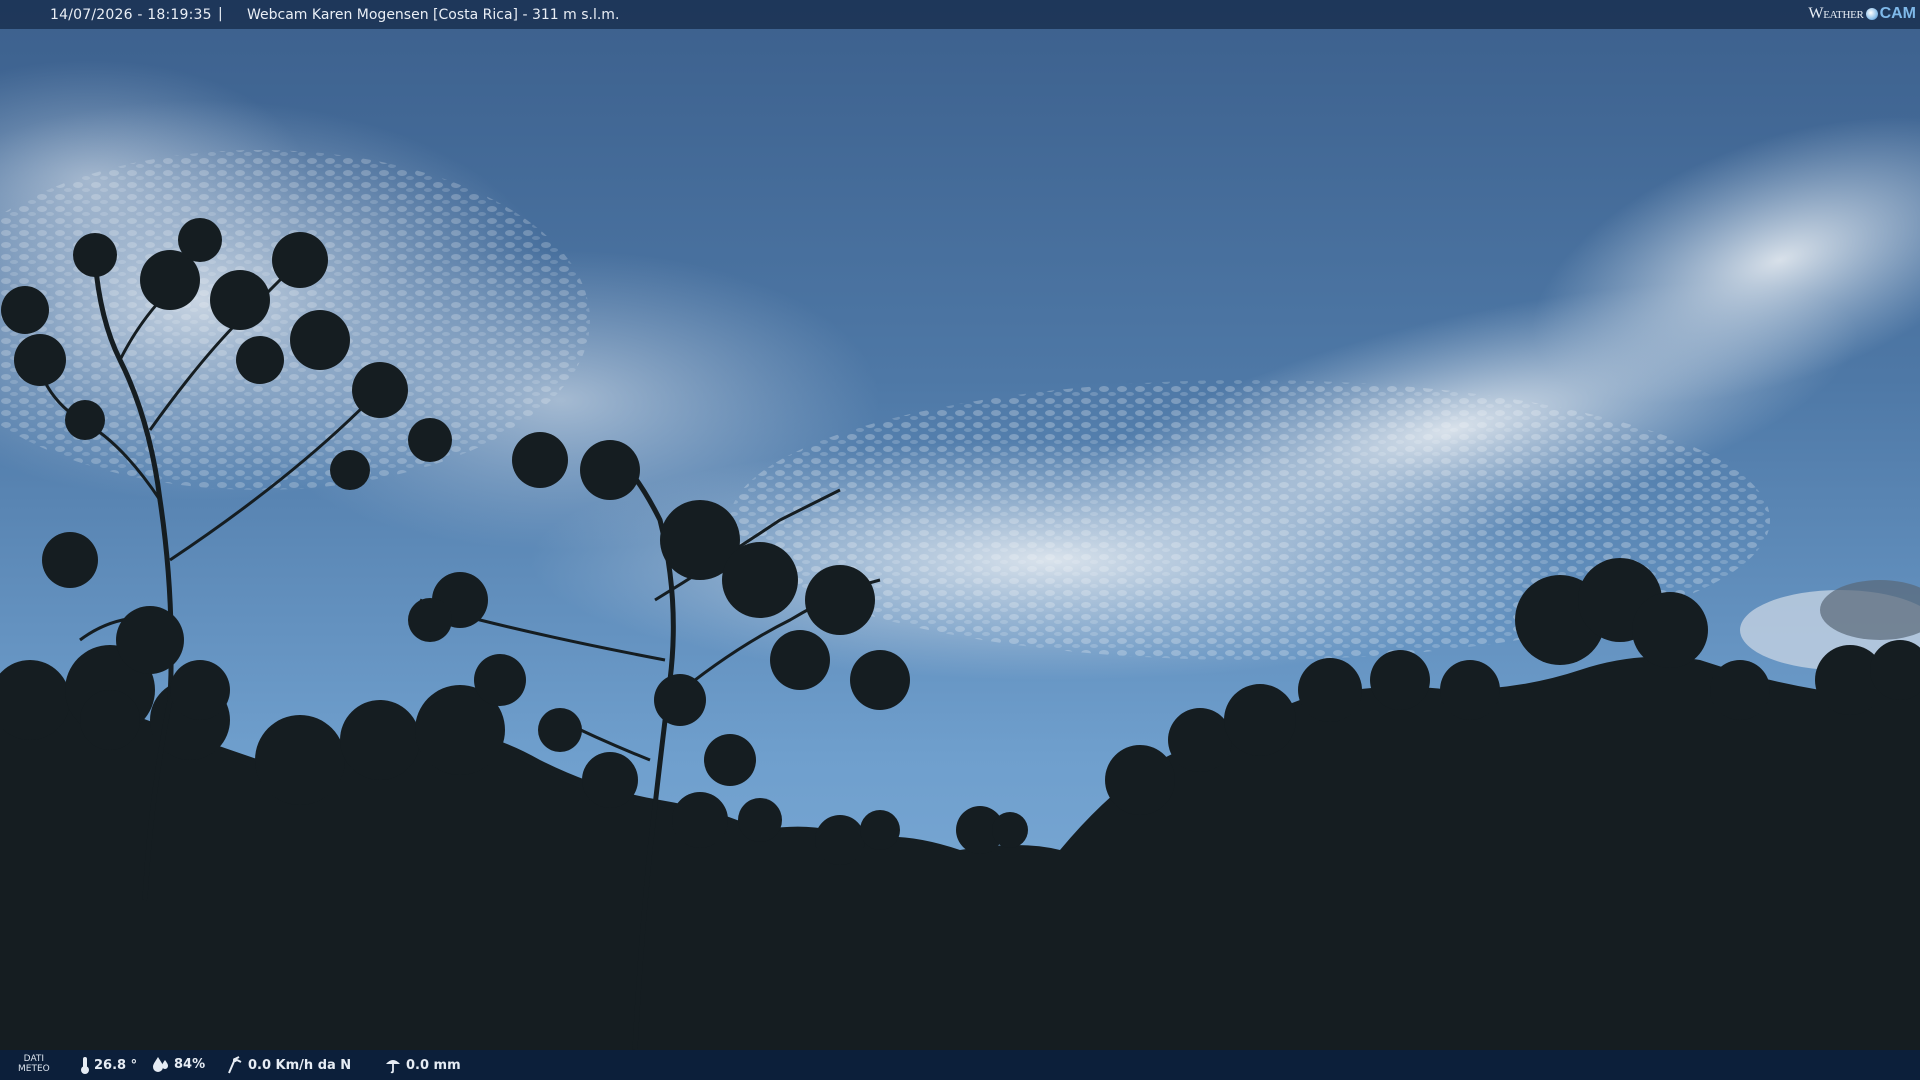  I want to click on rain-reading: 0.0 mm, so click(422, 1065).